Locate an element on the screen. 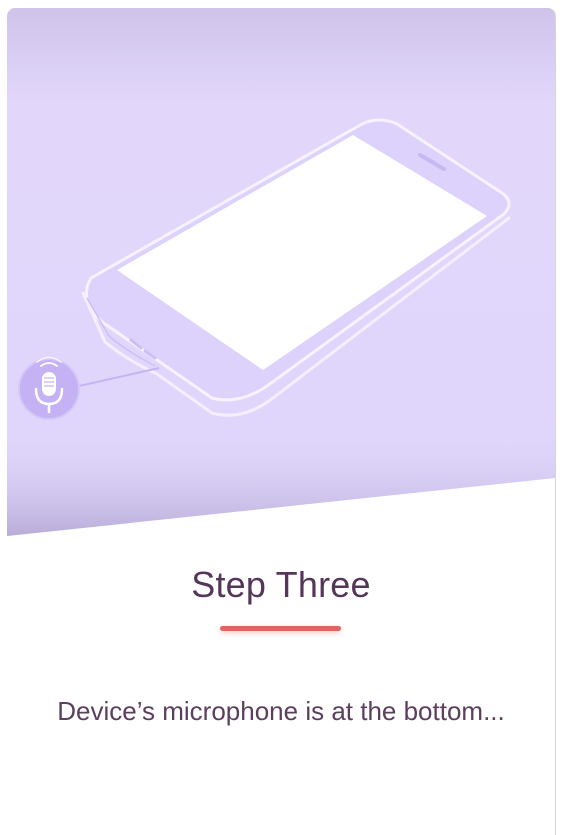 Image resolution: width=565 pixels, height=835 pixels. step-title: Step Three is located at coordinates (281, 584).